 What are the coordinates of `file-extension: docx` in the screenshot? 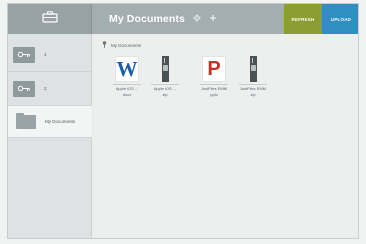 It's located at (127, 94).